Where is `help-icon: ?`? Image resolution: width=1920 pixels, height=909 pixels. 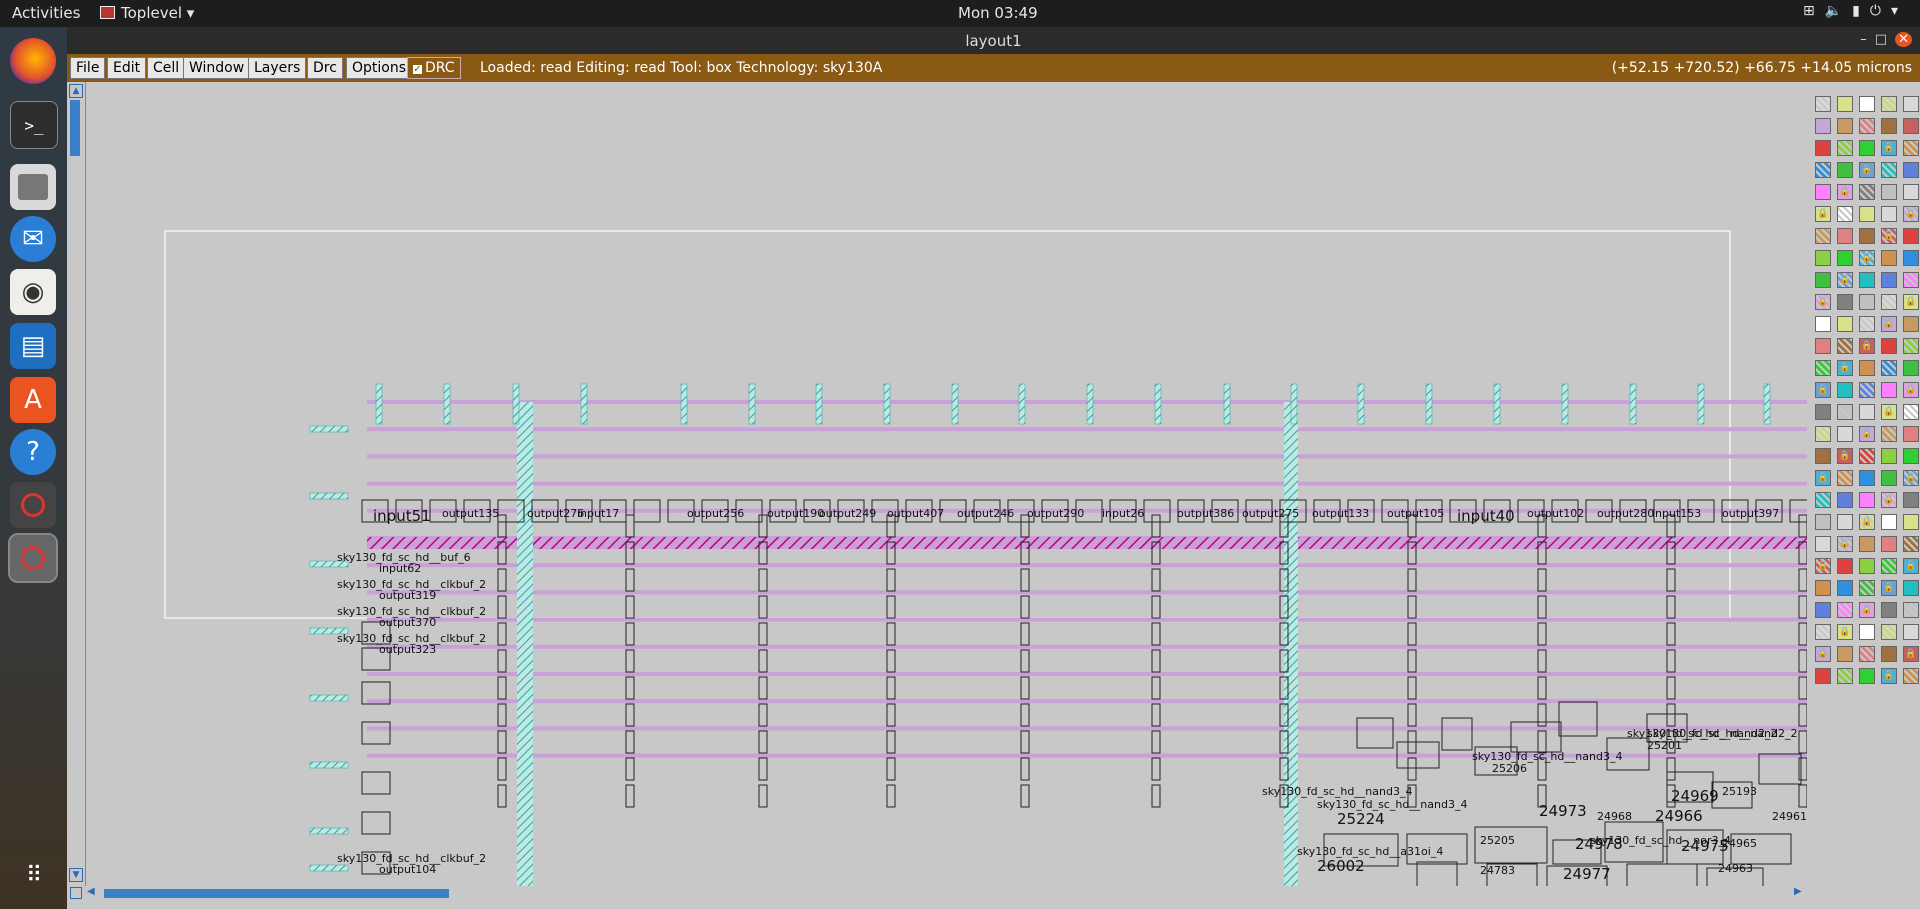
help-icon: ? is located at coordinates (33, 452).